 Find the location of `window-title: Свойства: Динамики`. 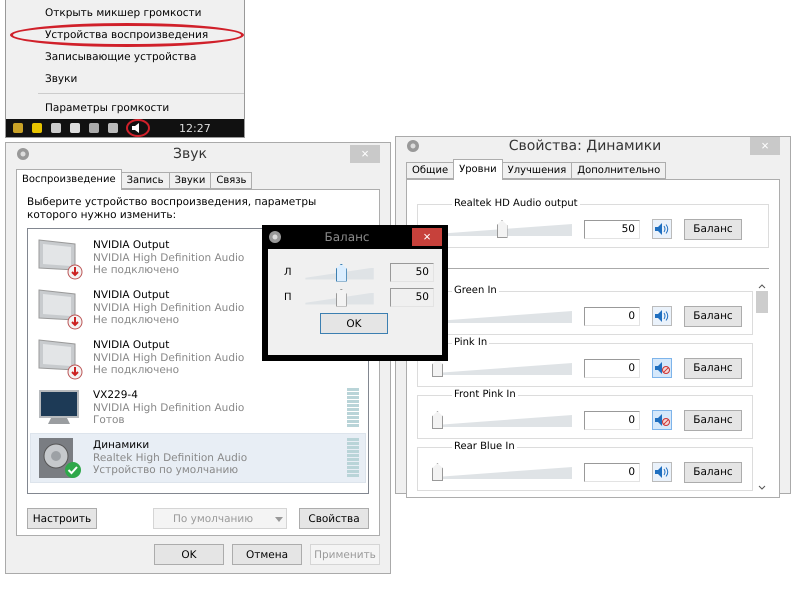

window-title: Свойства: Динамики is located at coordinates (585, 146).